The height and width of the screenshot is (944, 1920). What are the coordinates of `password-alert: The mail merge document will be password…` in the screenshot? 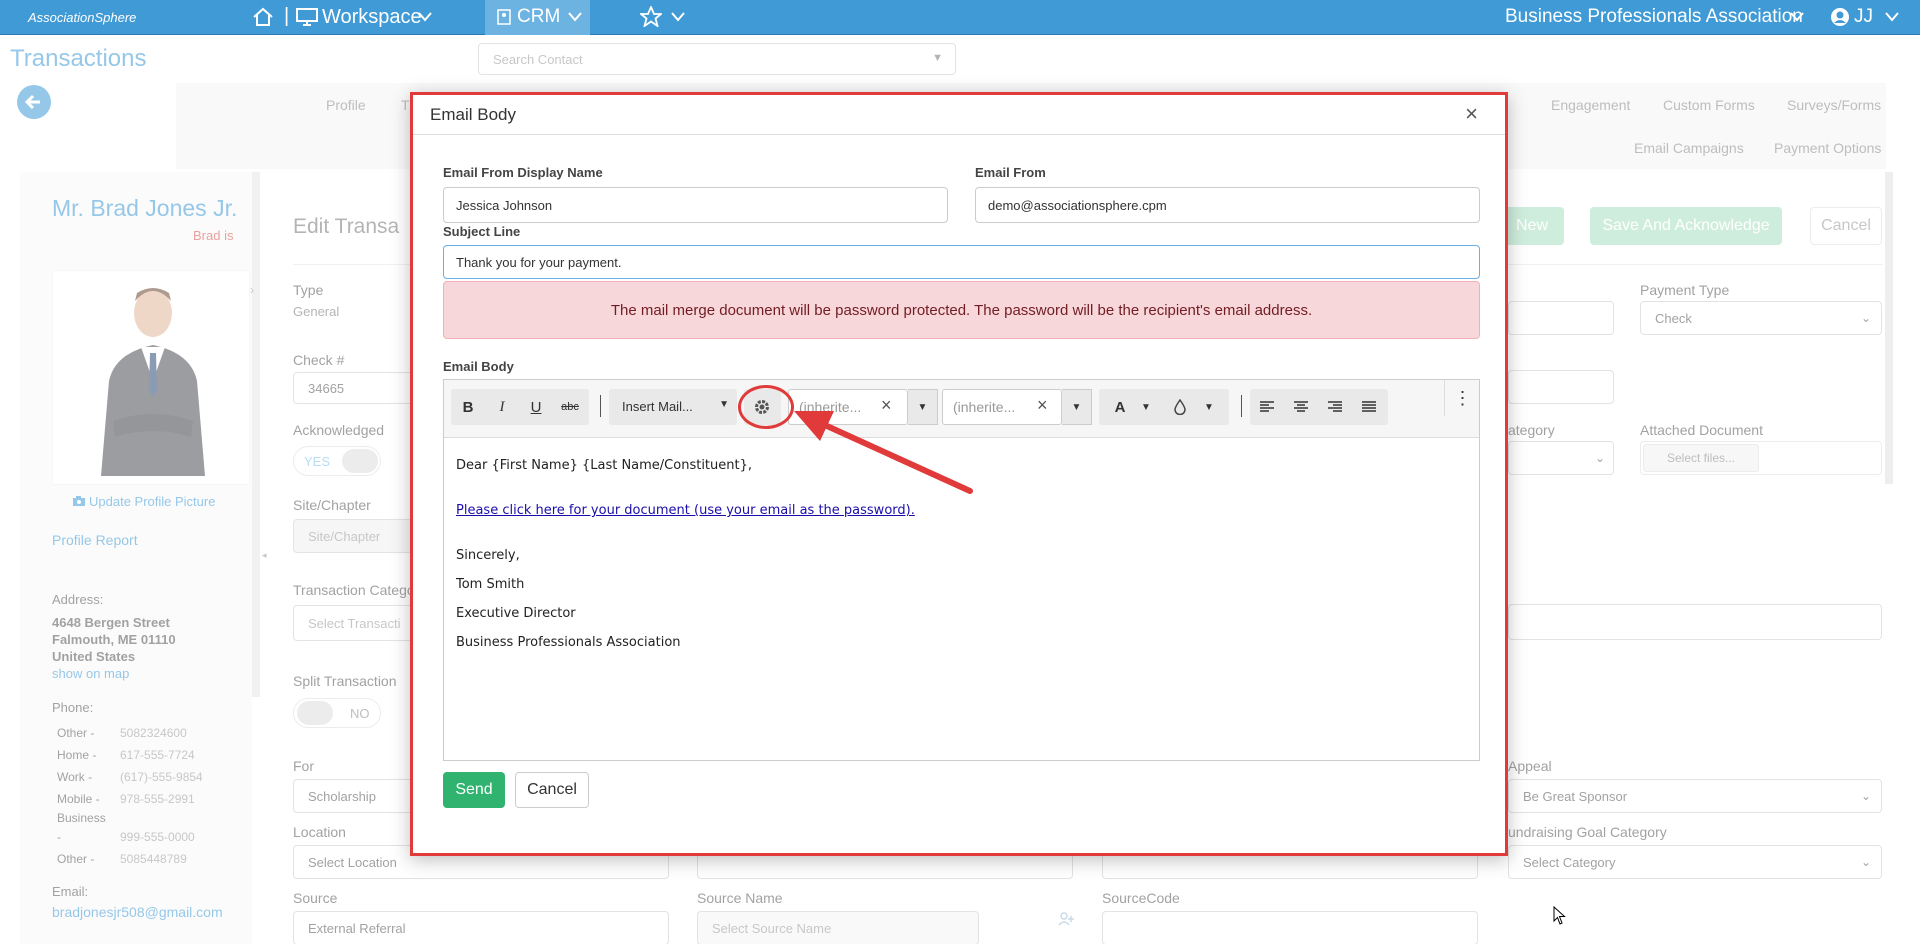 It's located at (961, 310).